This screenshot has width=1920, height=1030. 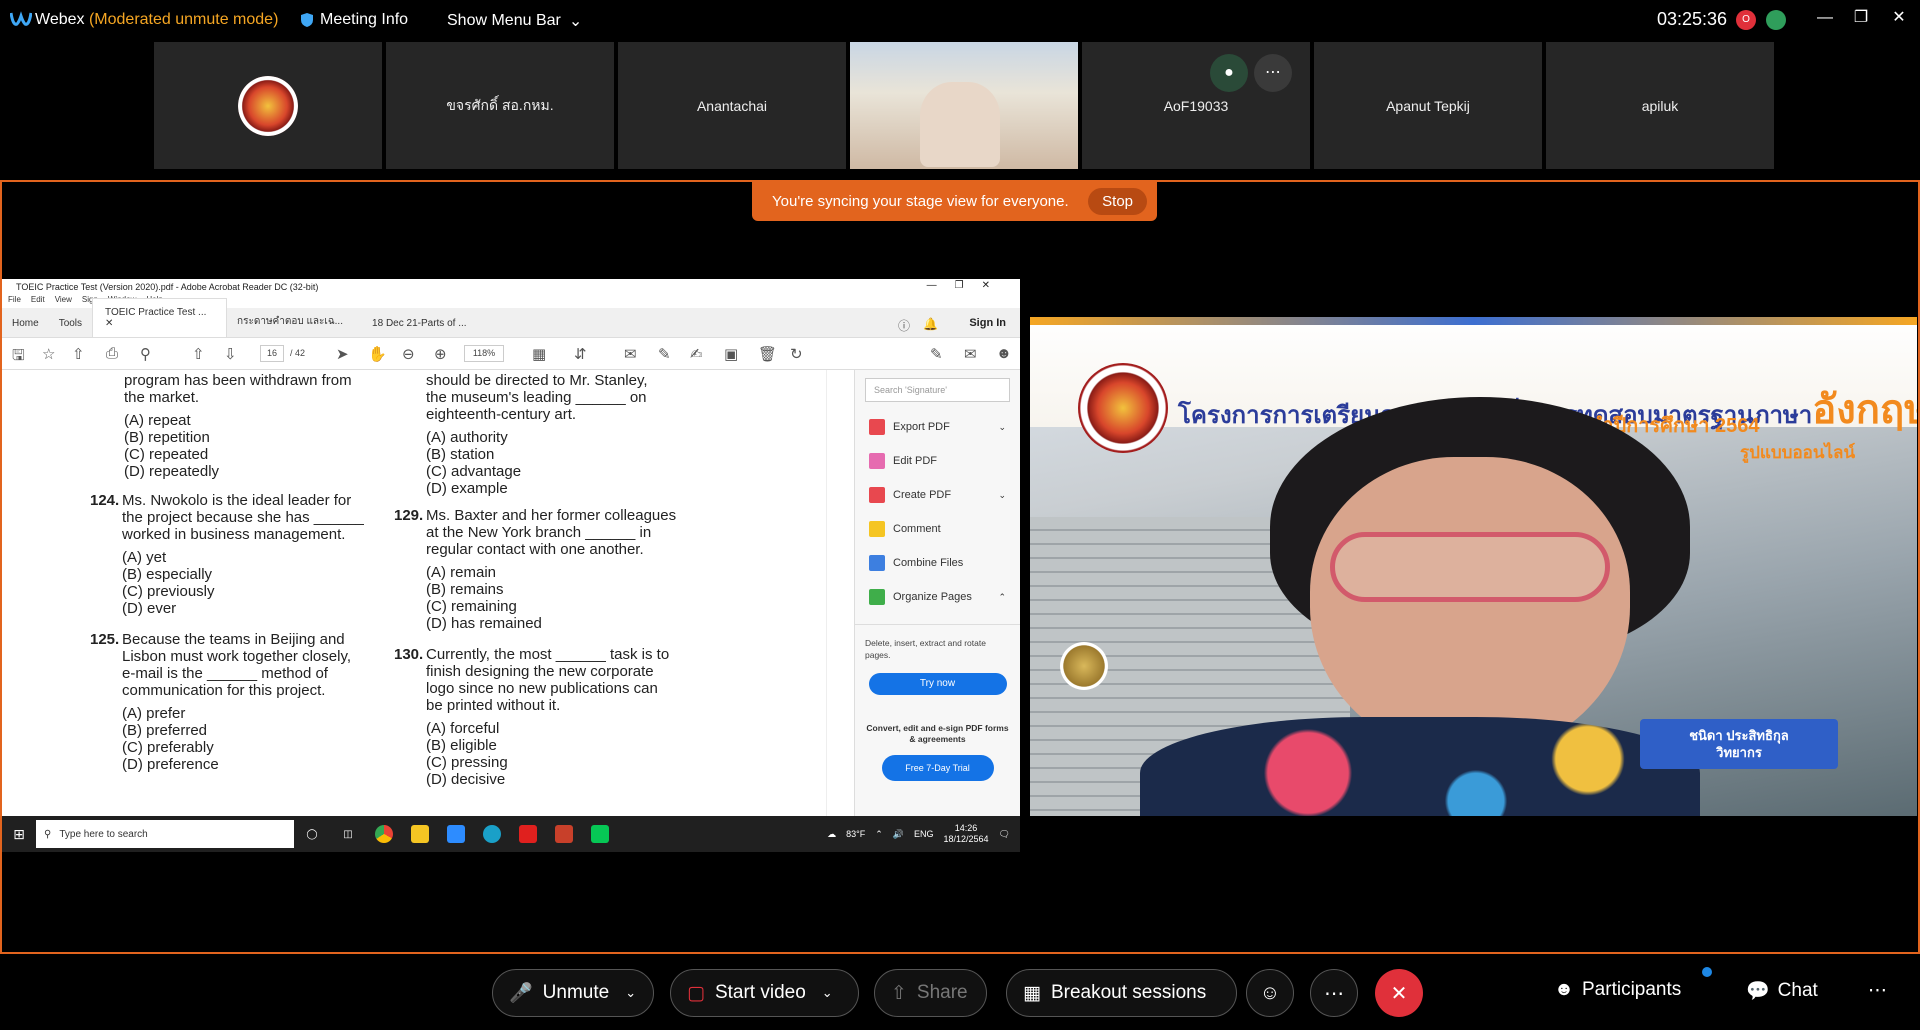 I want to click on scroll-mode-icon: ⇵, so click(x=580, y=354).